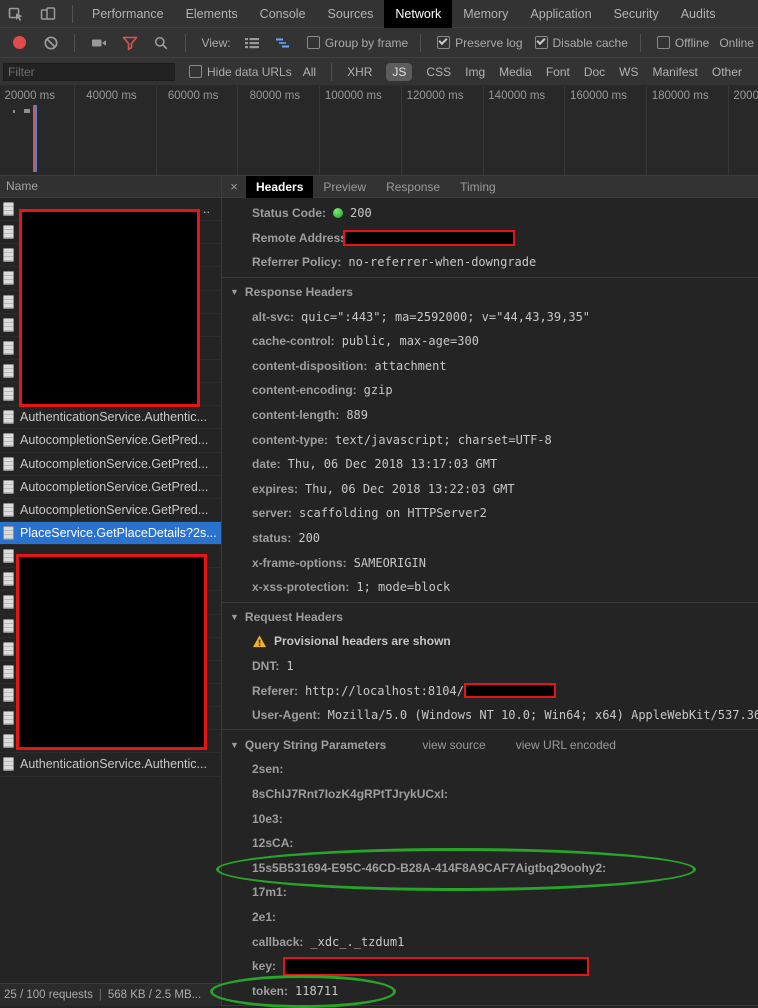  What do you see at coordinates (490, 292) in the screenshot?
I see `response-headers-section-header: ▼ Response Headers` at bounding box center [490, 292].